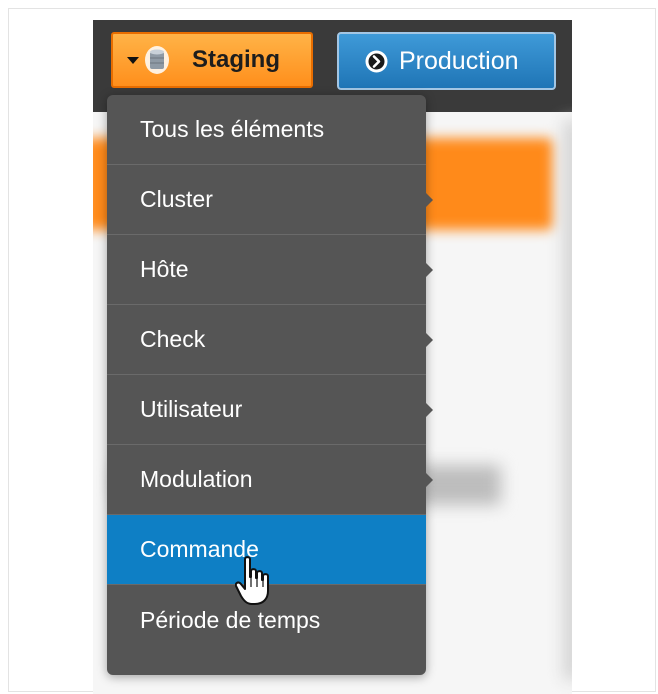 The image size is (658, 694). I want to click on menu-item-label: Utilisateur, so click(191, 409).